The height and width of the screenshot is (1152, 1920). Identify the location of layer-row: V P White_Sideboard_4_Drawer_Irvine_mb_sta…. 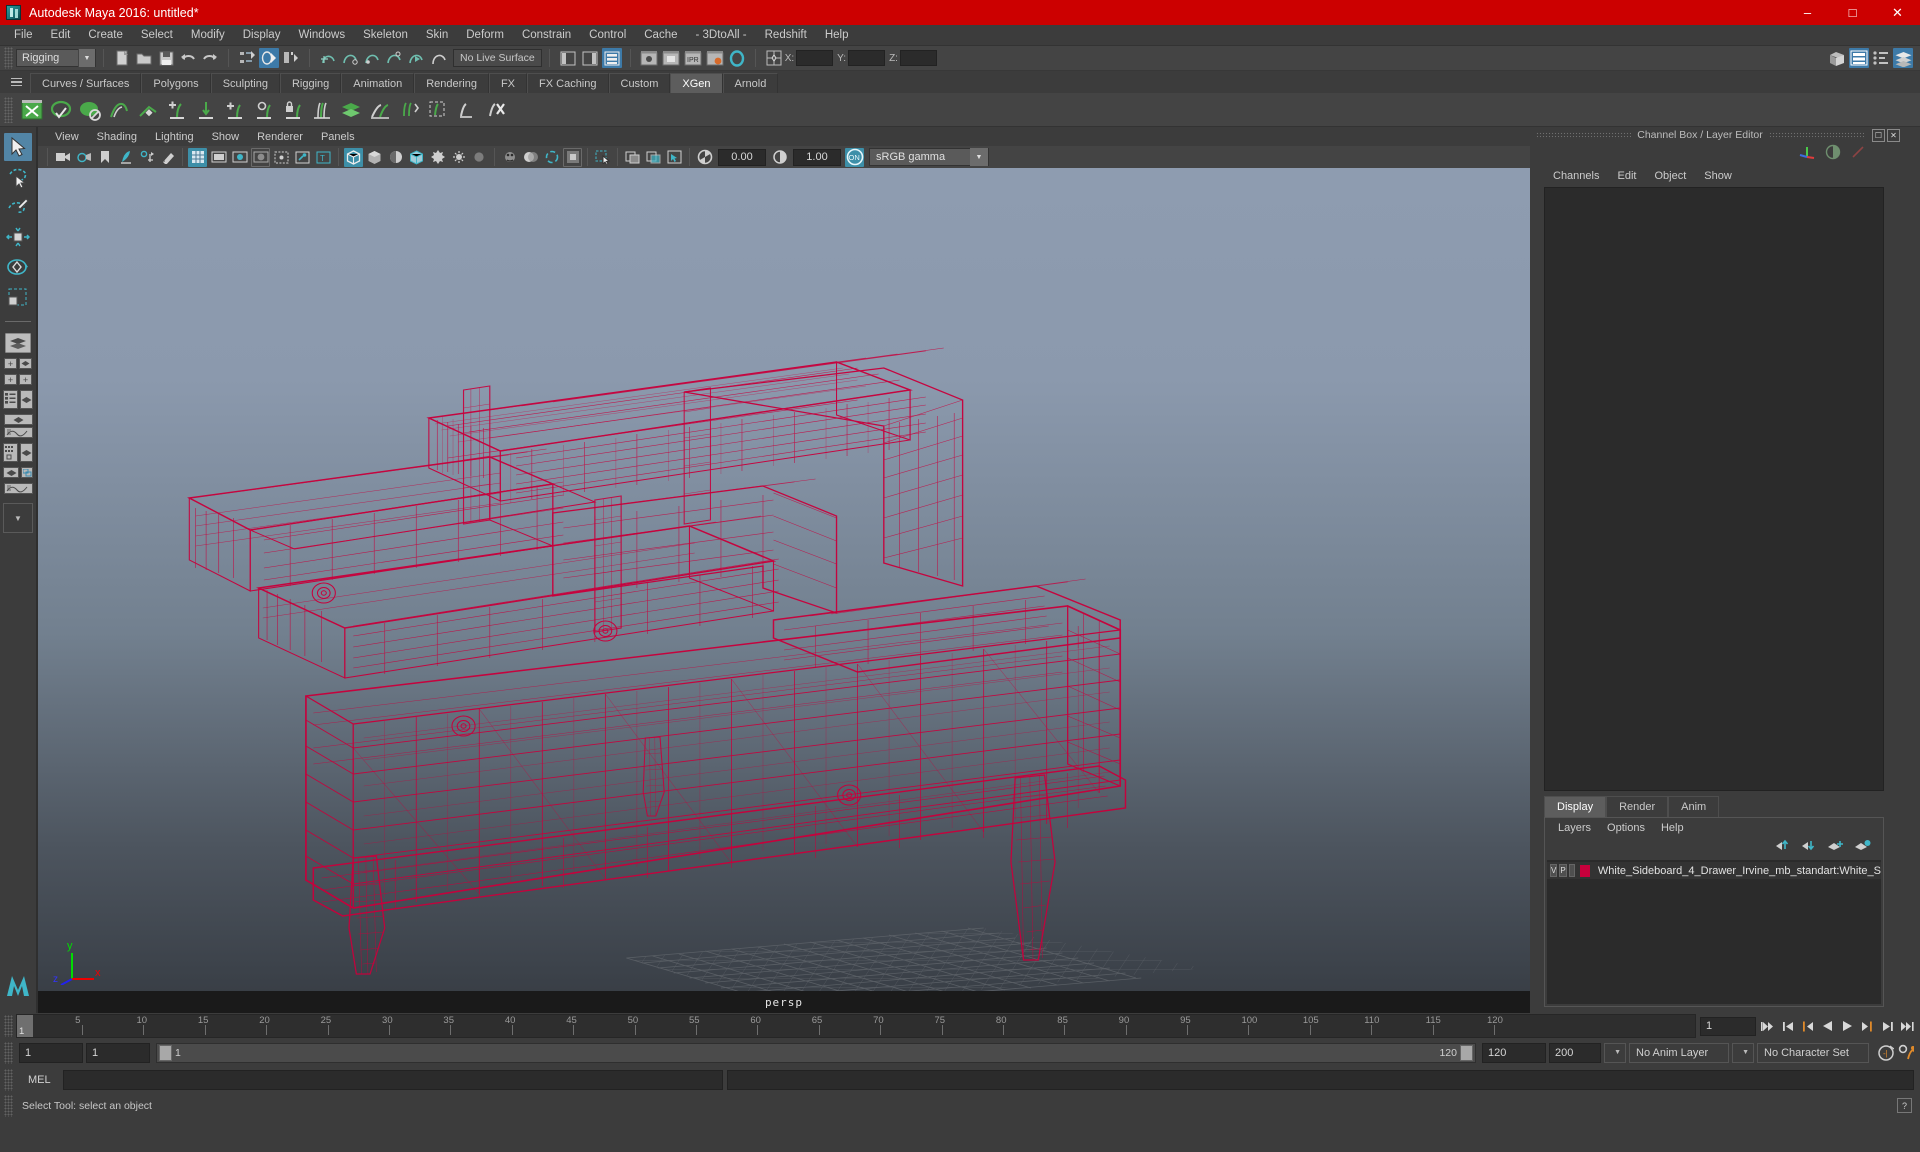
(1714, 870).